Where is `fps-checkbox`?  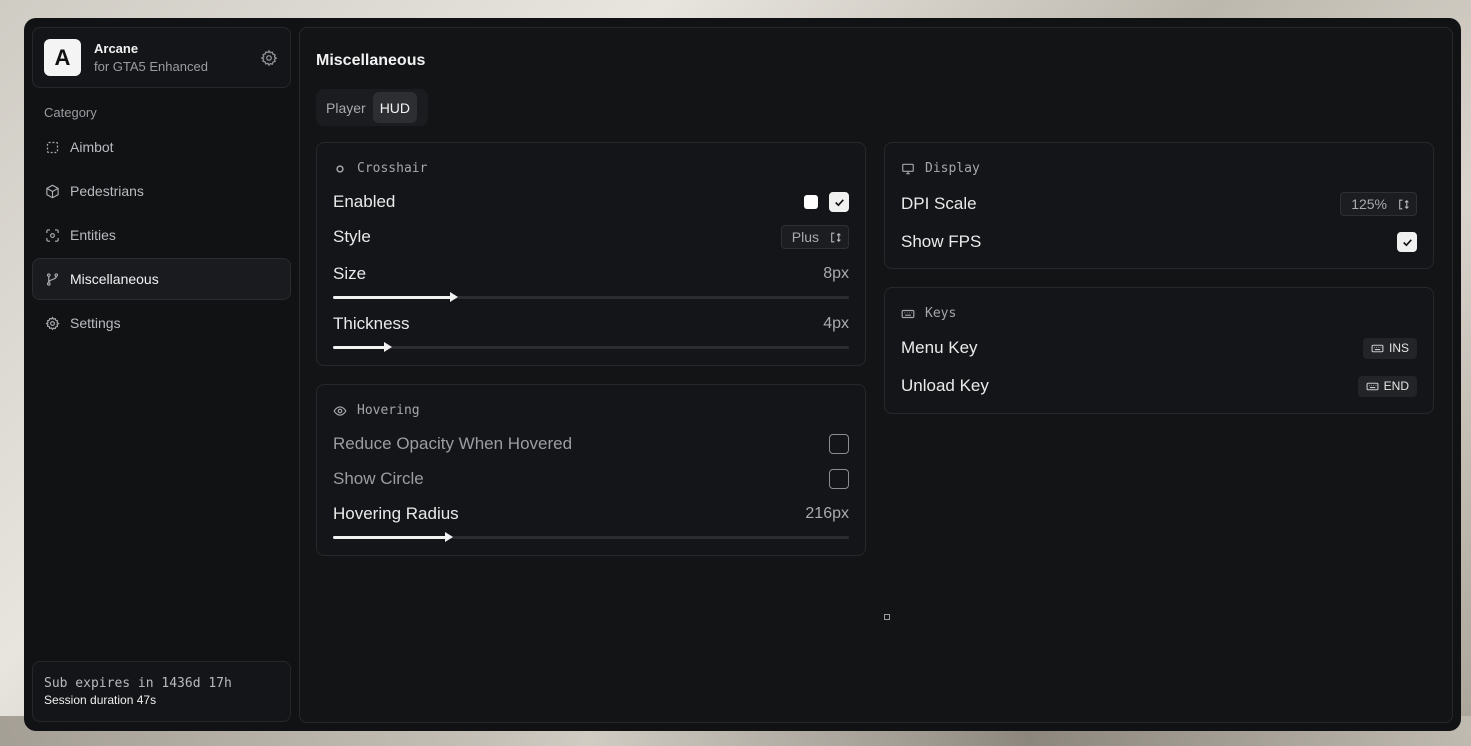
fps-checkbox is located at coordinates (1407, 242).